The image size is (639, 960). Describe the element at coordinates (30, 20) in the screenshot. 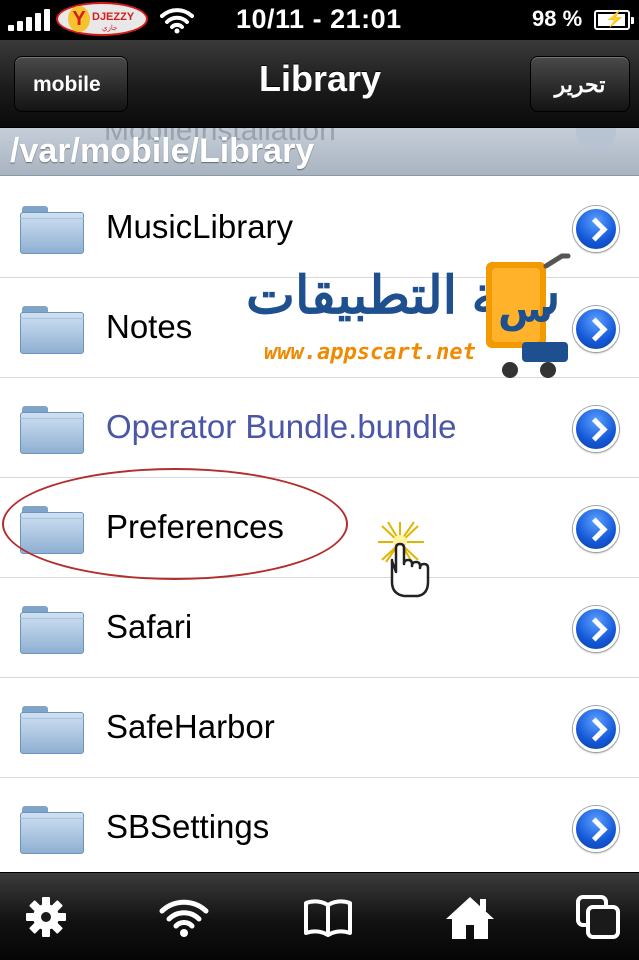

I see `signal-strength-icon` at that location.